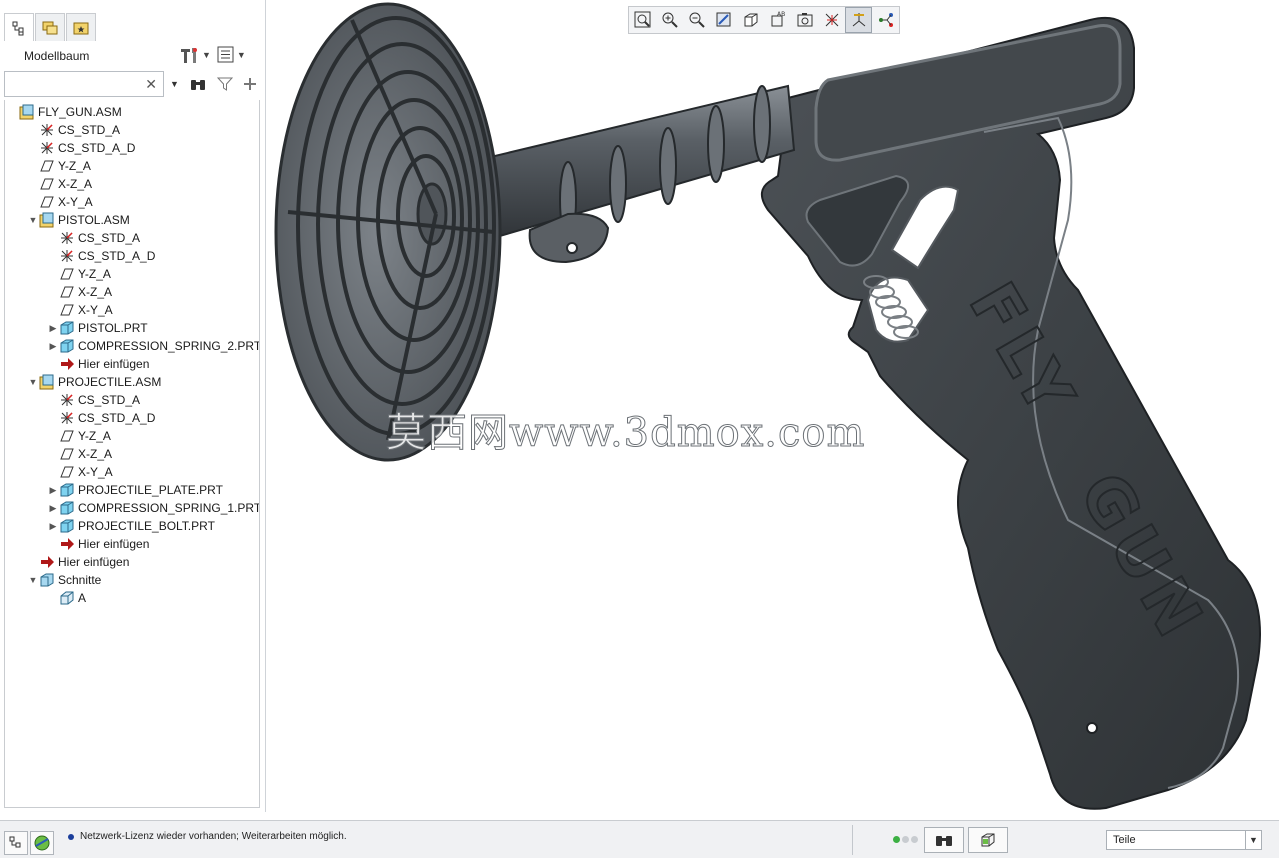  I want to click on search-input, so click(70, 84).